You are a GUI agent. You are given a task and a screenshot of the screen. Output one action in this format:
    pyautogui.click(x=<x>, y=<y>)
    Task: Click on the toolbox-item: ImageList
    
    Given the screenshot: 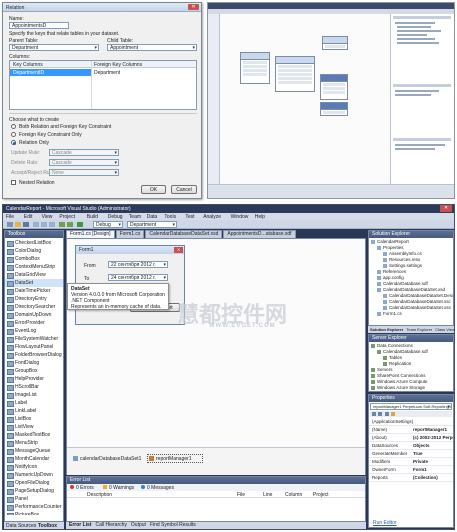 What is the action you would take?
    pyautogui.click(x=34, y=395)
    